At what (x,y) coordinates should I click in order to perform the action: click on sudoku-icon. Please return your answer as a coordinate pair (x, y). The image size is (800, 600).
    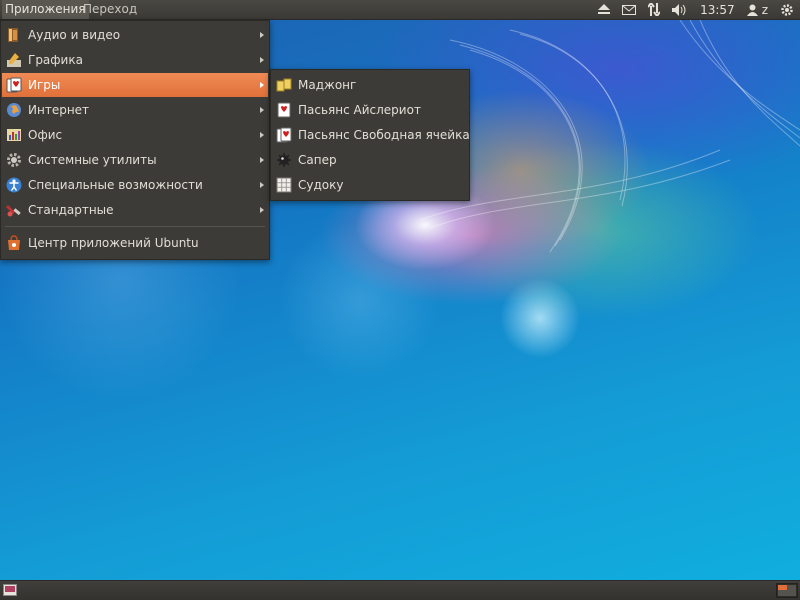
    Looking at the image, I should click on (284, 185).